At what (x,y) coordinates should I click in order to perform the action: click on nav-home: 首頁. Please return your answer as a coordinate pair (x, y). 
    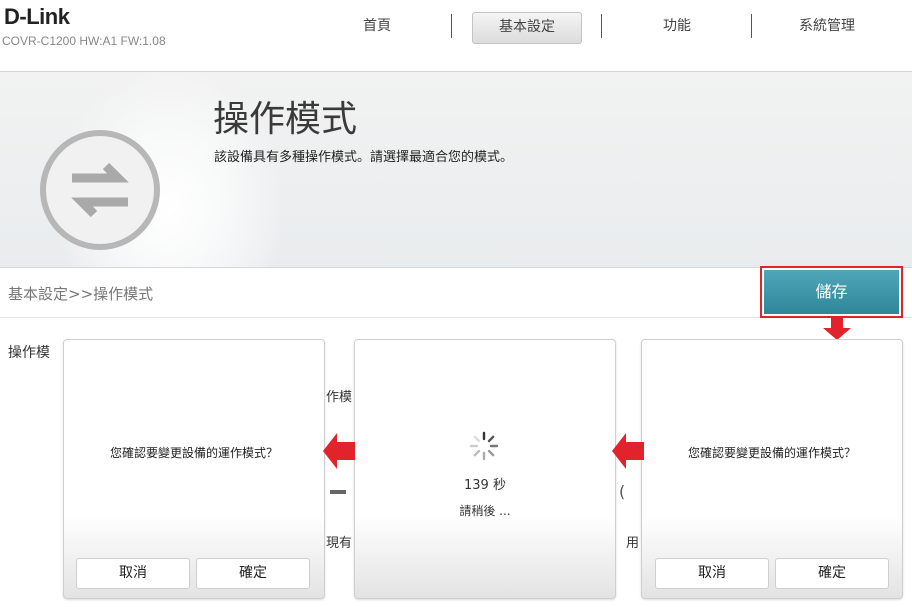
    Looking at the image, I should click on (377, 28).